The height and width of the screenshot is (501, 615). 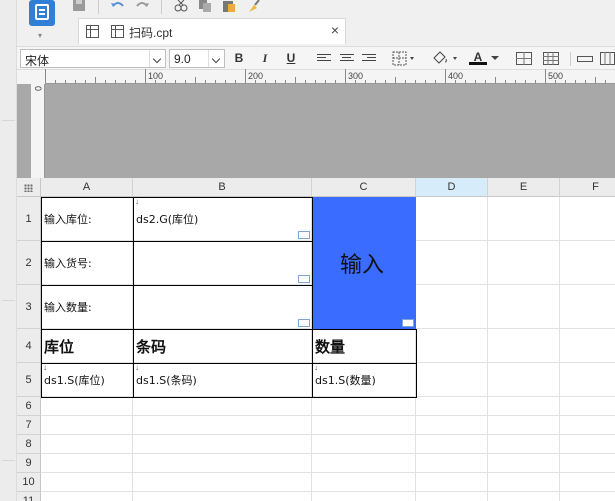 What do you see at coordinates (29, 406) in the screenshot?
I see `row-header-6: 6` at bounding box center [29, 406].